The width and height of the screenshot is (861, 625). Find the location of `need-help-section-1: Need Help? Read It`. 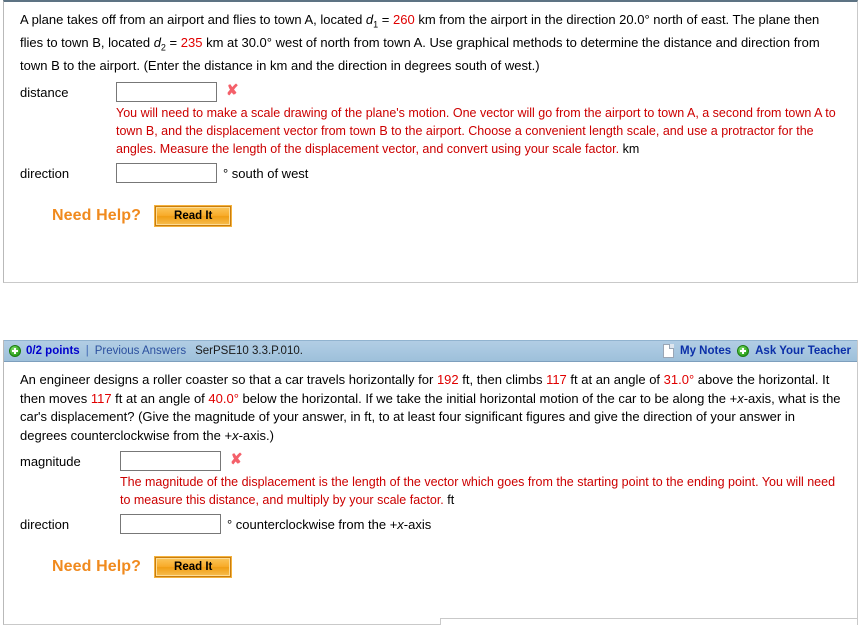

need-help-section-1: Need Help? Read It is located at coordinates (431, 215).